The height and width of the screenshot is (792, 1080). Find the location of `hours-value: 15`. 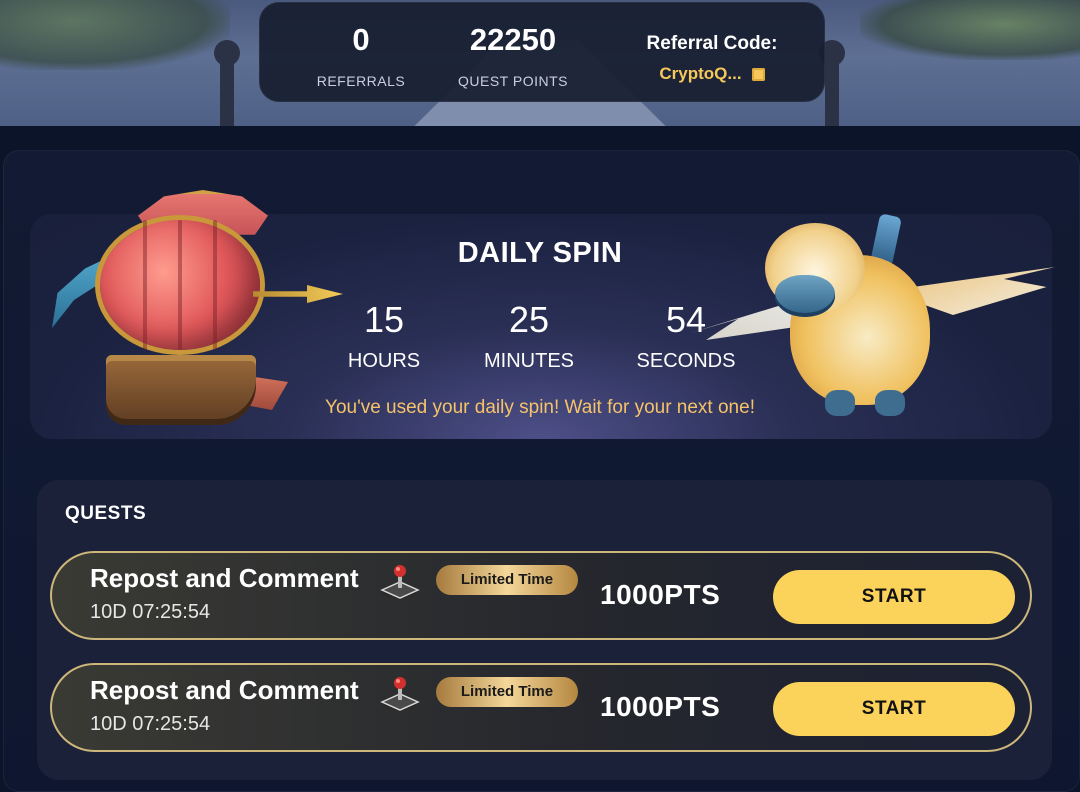

hours-value: 15 is located at coordinates (384, 319).